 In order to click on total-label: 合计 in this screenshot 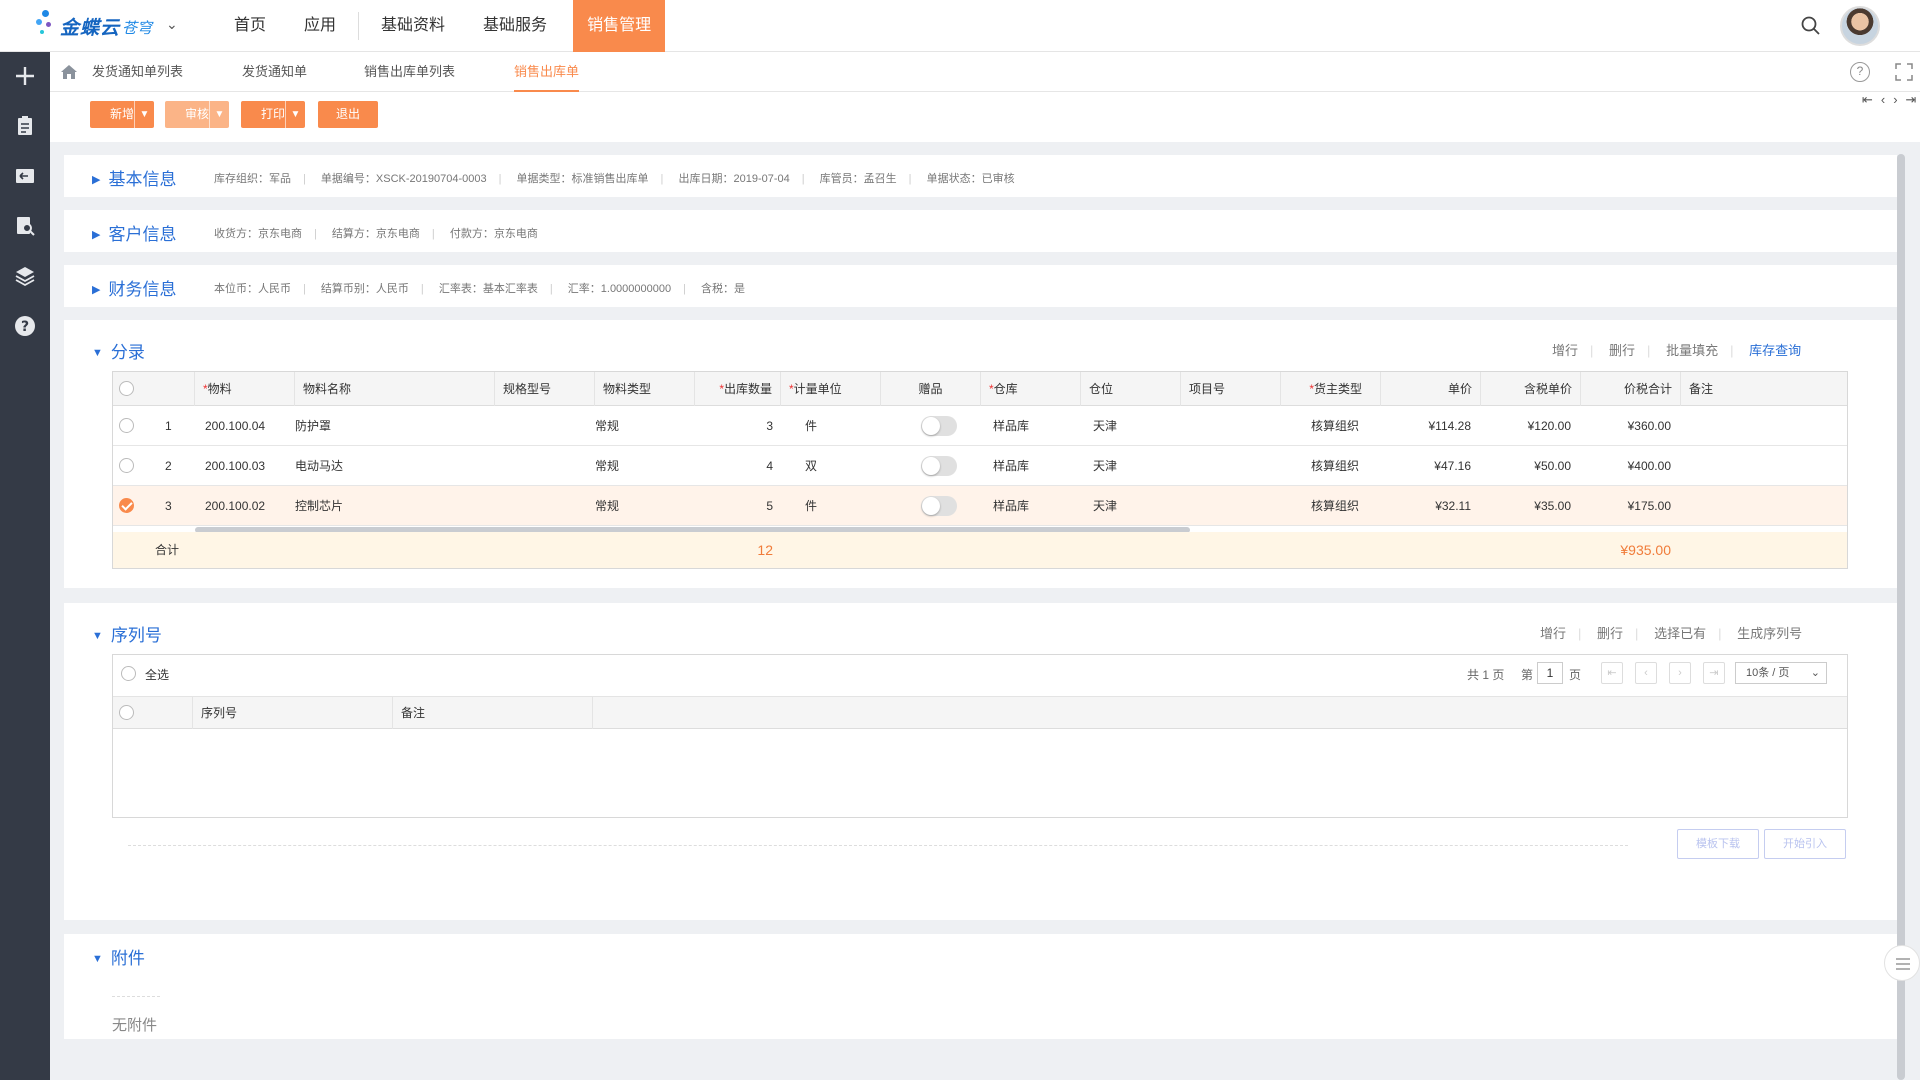, I will do `click(167, 550)`.